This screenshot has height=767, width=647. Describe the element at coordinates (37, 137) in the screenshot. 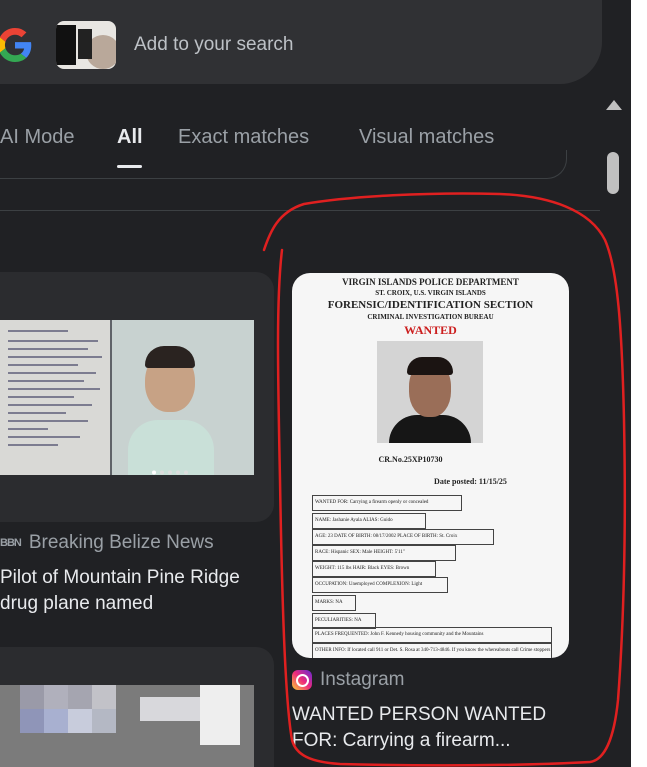

I see `tab-ai-mode: AI Mode` at that location.